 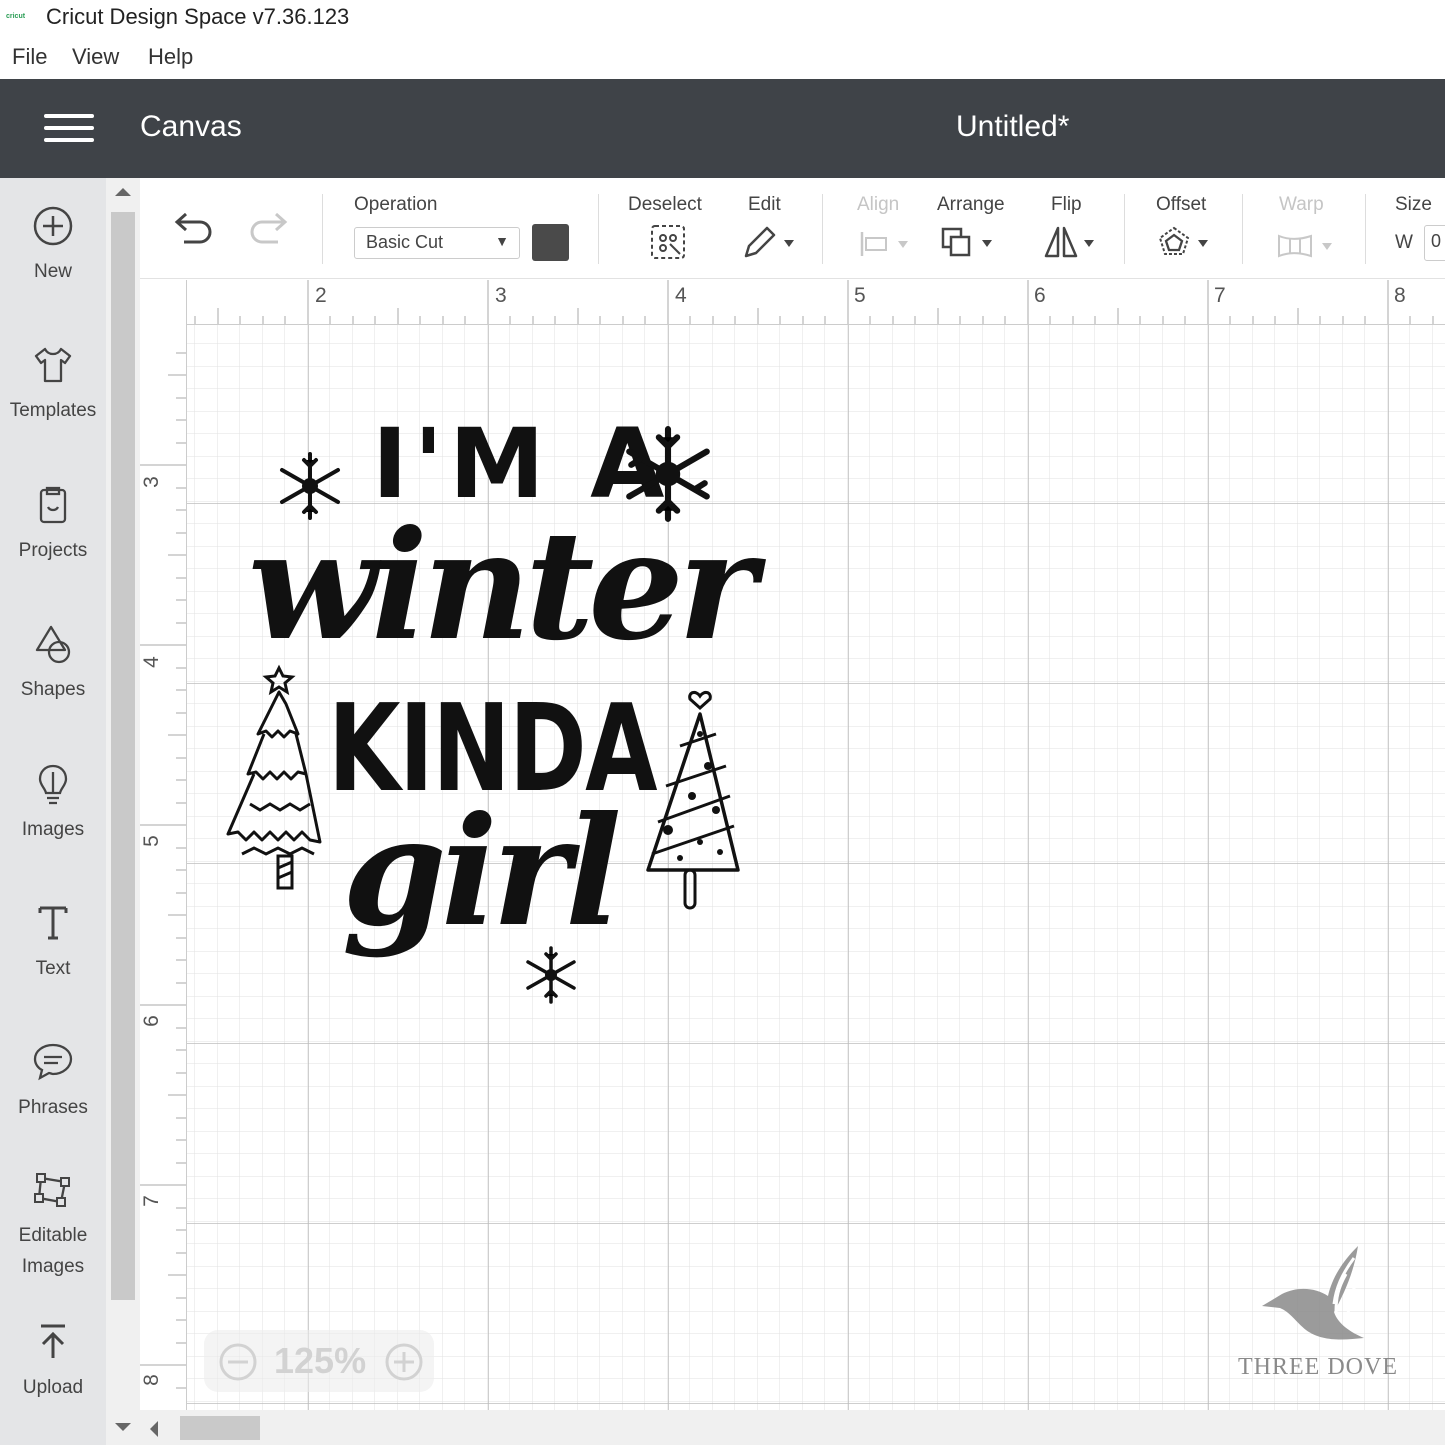 What do you see at coordinates (53, 410) in the screenshot?
I see `nav-templates-label: Templates` at bounding box center [53, 410].